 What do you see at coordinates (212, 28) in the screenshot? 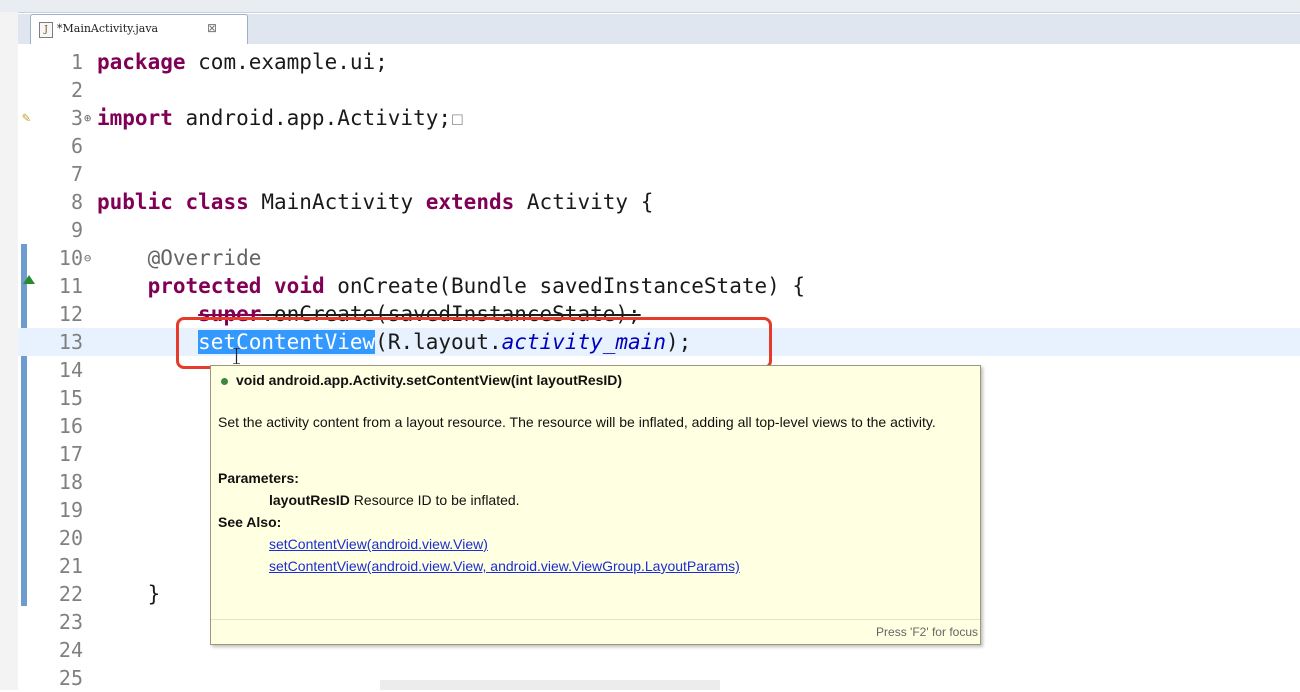
I see `close-icon: ⊠` at bounding box center [212, 28].